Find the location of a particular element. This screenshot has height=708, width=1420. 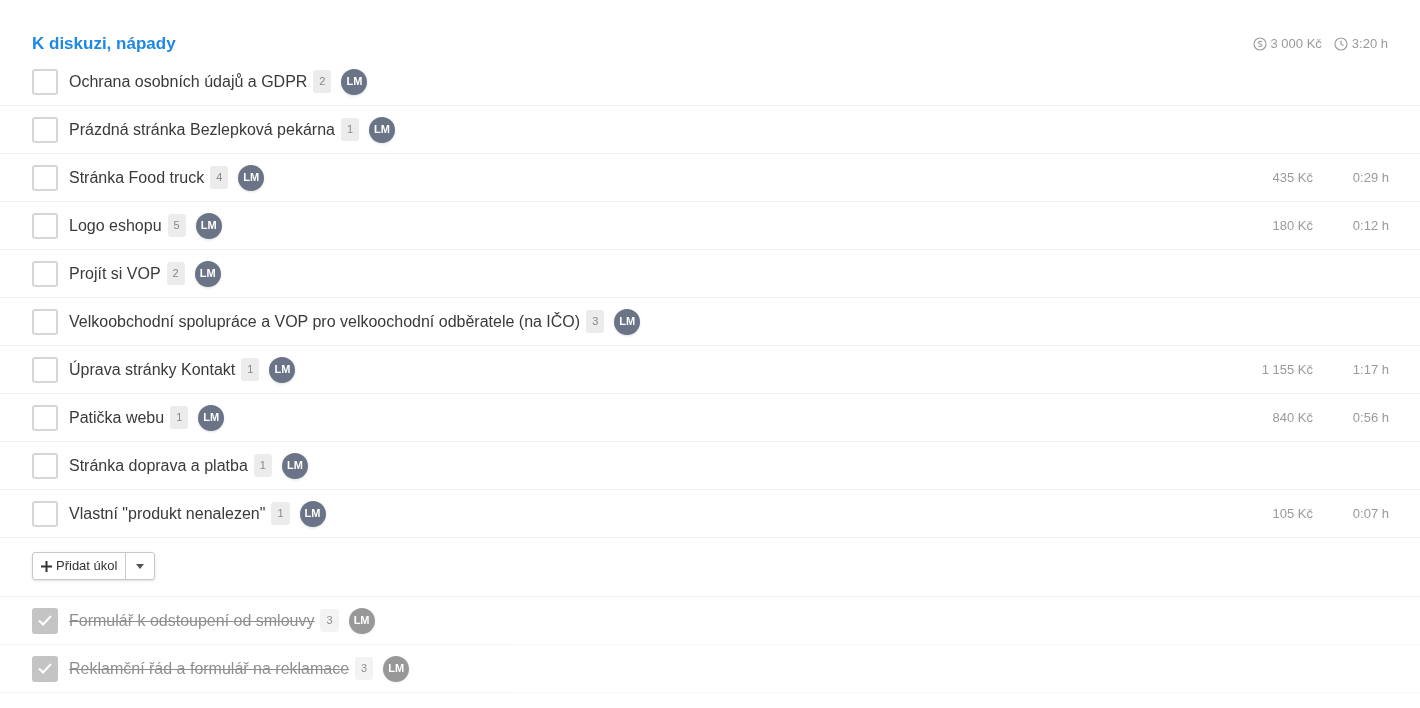

task-time: 0:12 h is located at coordinates (1370, 225).